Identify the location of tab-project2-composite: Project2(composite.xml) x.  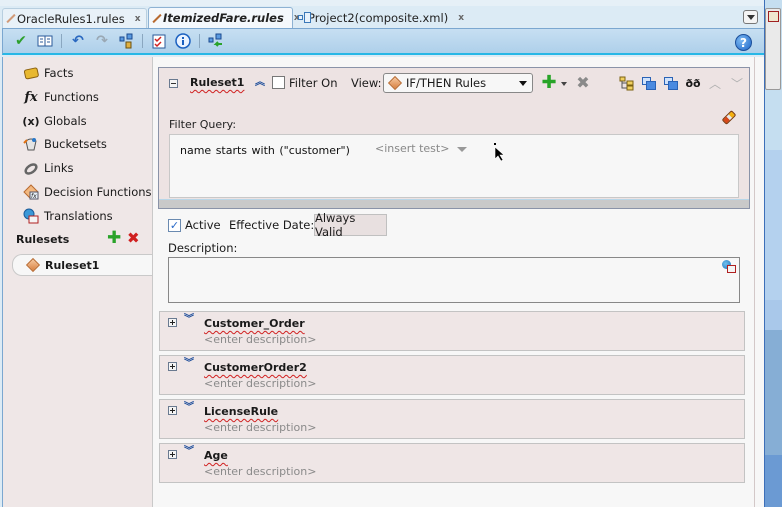
(382, 18).